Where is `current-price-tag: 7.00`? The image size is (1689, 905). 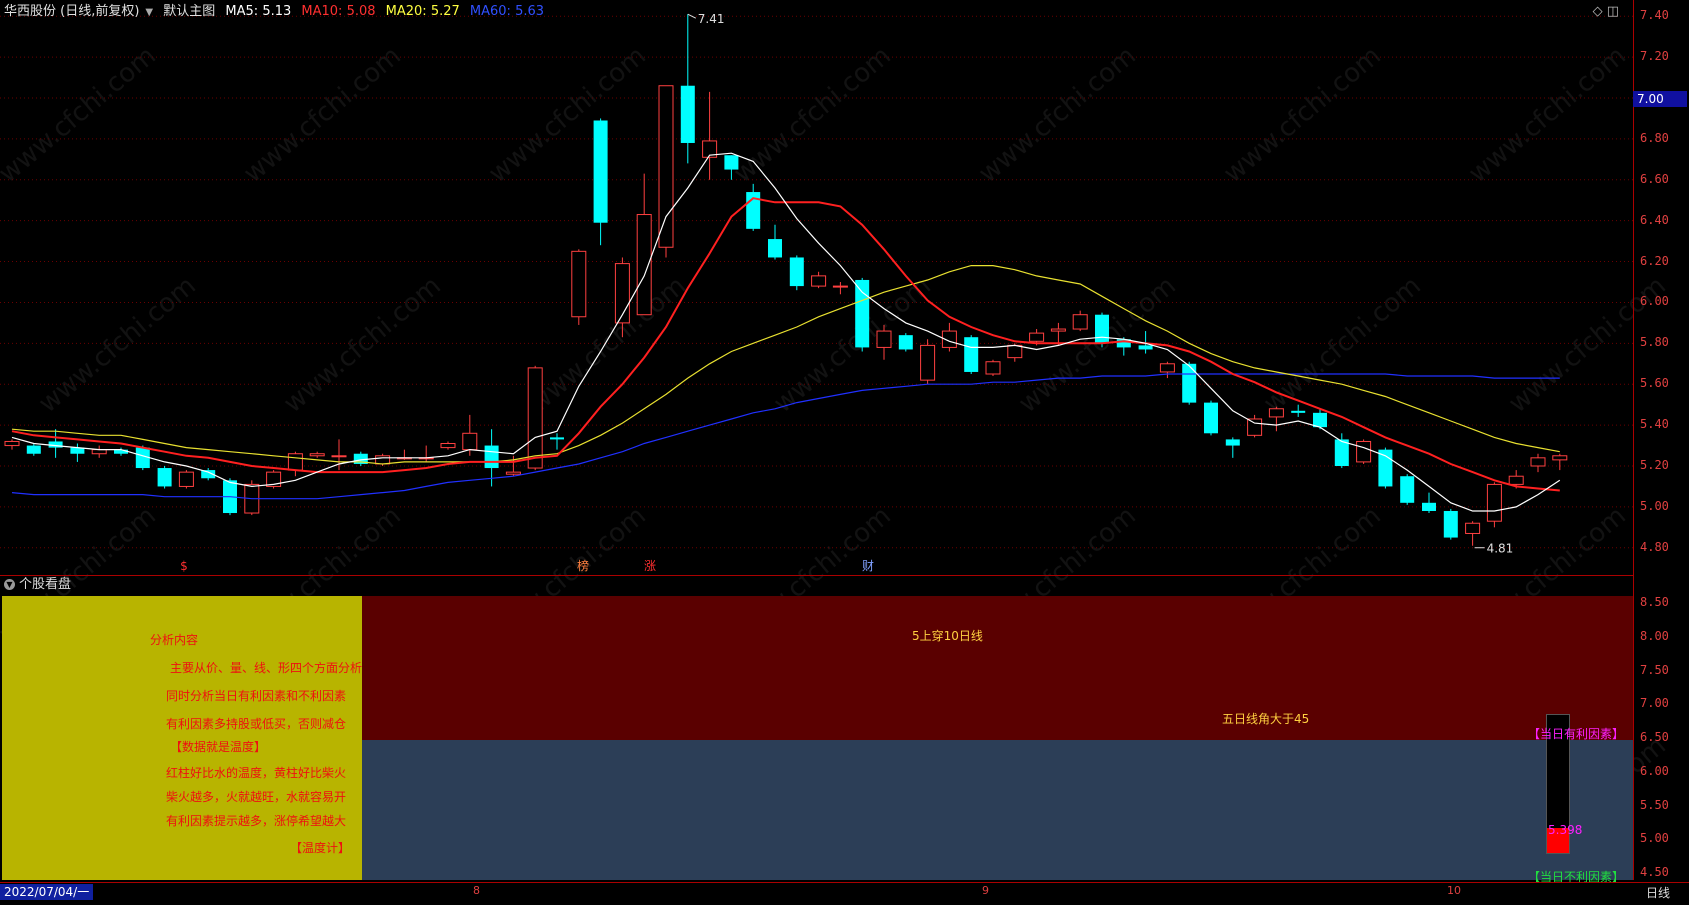 current-price-tag: 7.00 is located at coordinates (1660, 99).